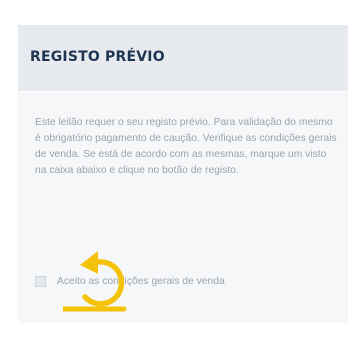 This screenshot has height=349, width=355. Describe the element at coordinates (40, 281) in the screenshot. I see `terms-checkbox` at that location.